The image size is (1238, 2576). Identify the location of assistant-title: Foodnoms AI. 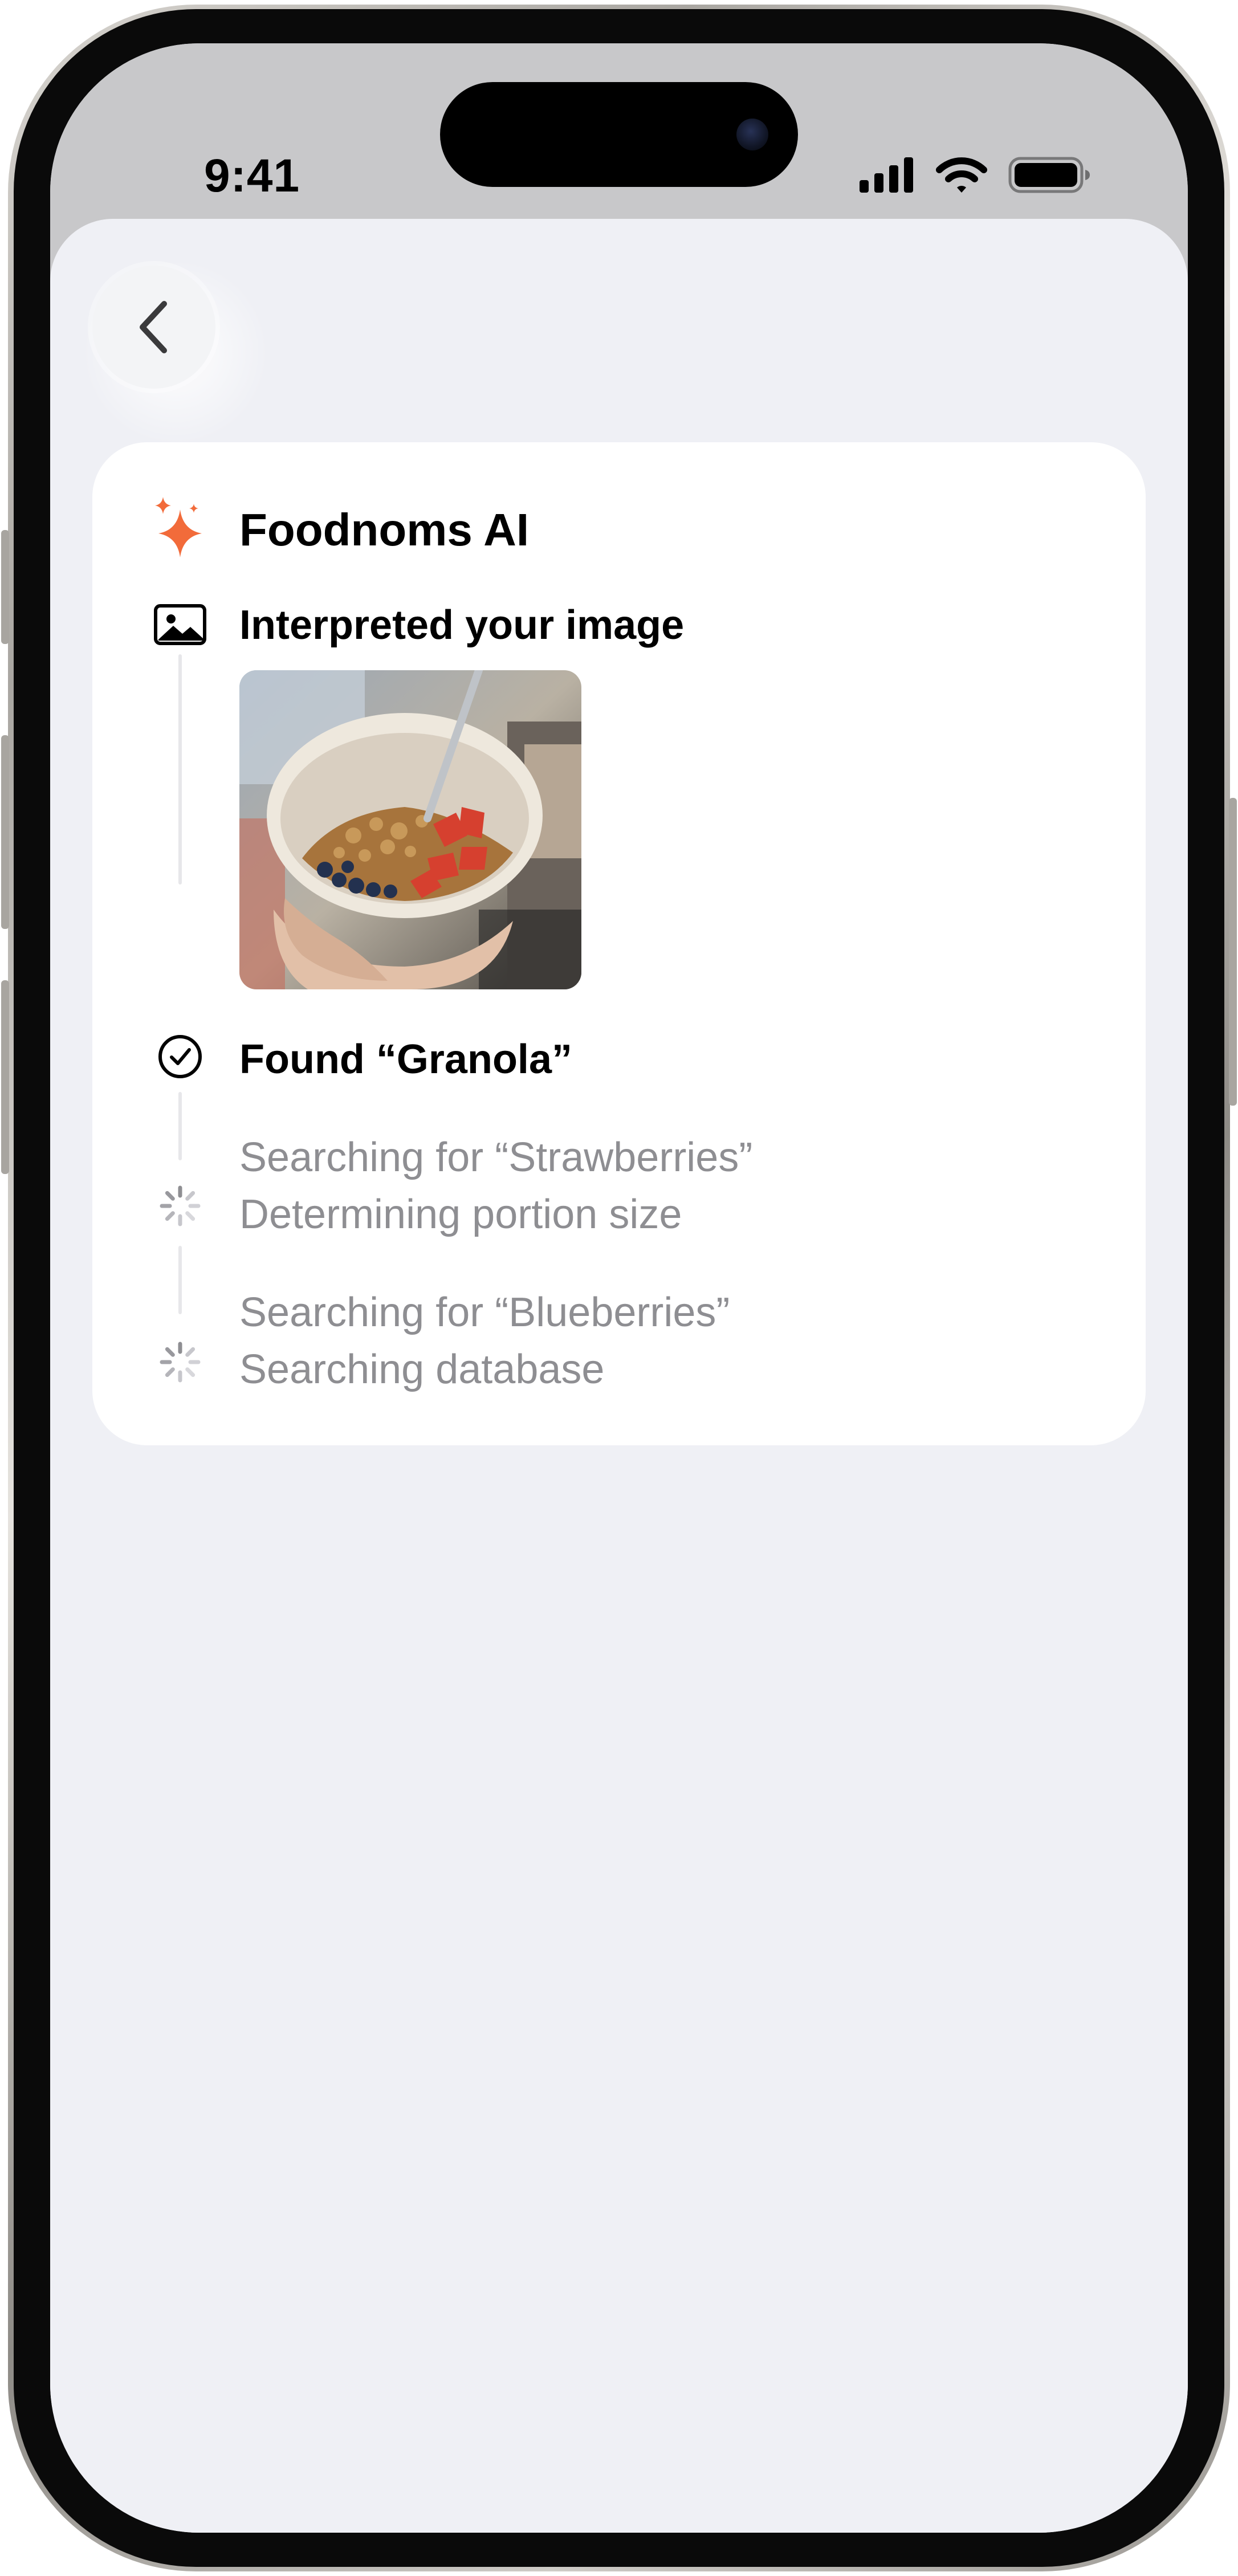
(385, 529).